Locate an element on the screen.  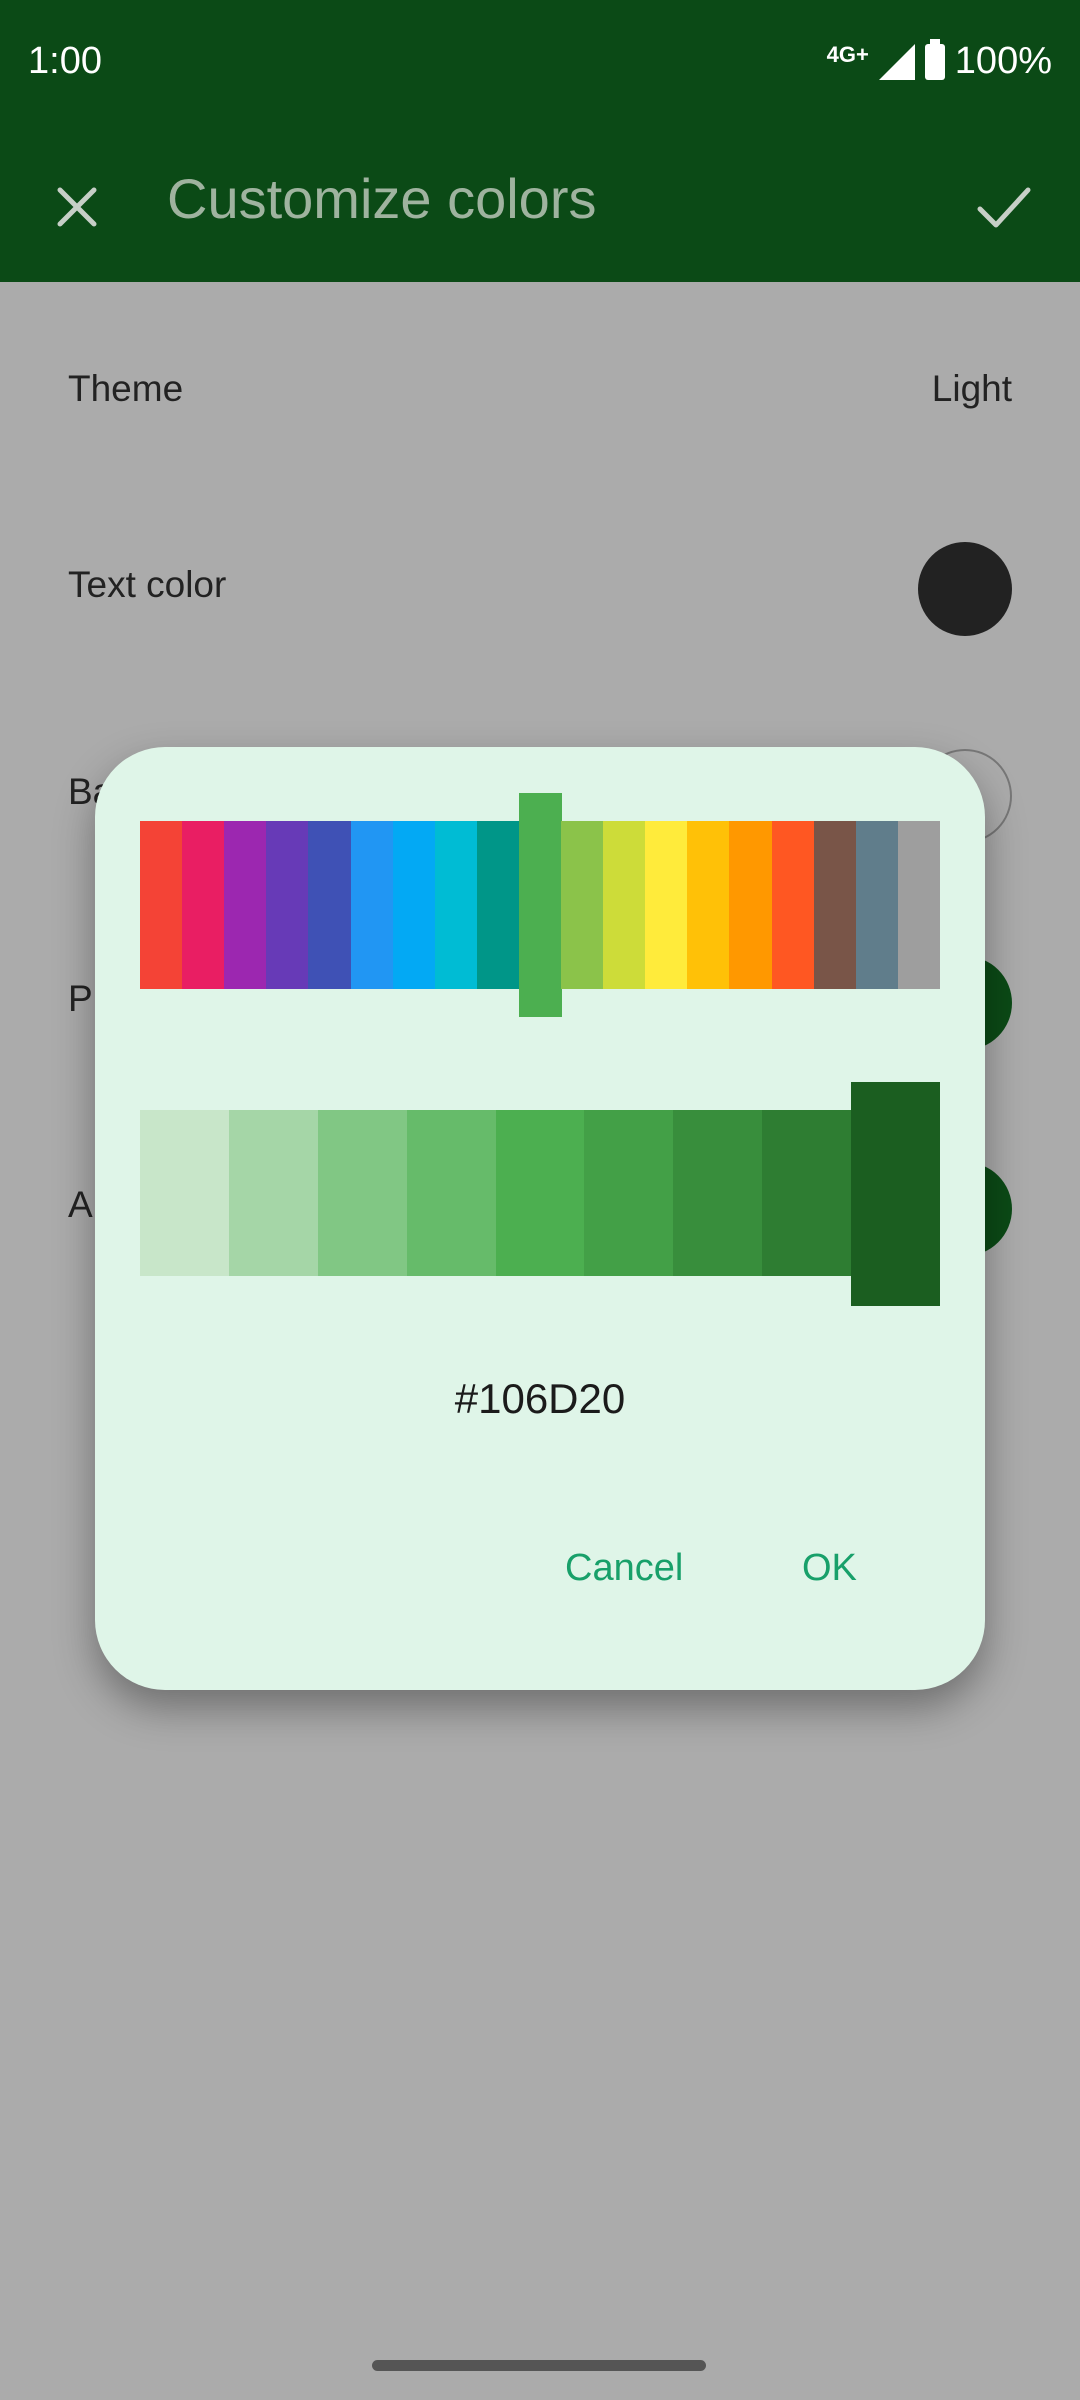
hue-swatch-selected is located at coordinates (540, 905).